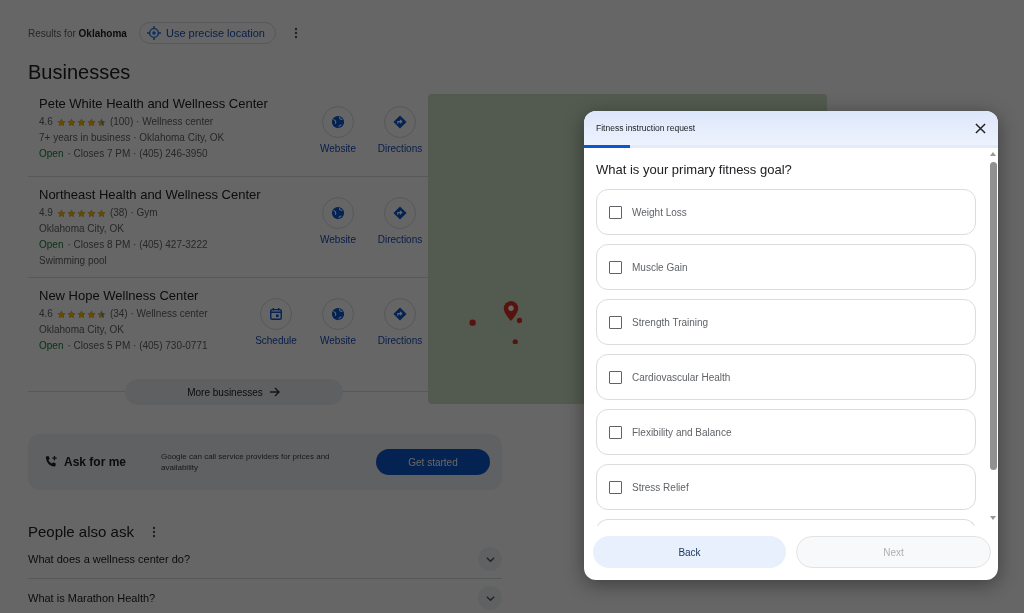 This screenshot has height=613, width=1024. What do you see at coordinates (161, 122) in the screenshot?
I see `review-count-text: (100) · Wellness center` at bounding box center [161, 122].